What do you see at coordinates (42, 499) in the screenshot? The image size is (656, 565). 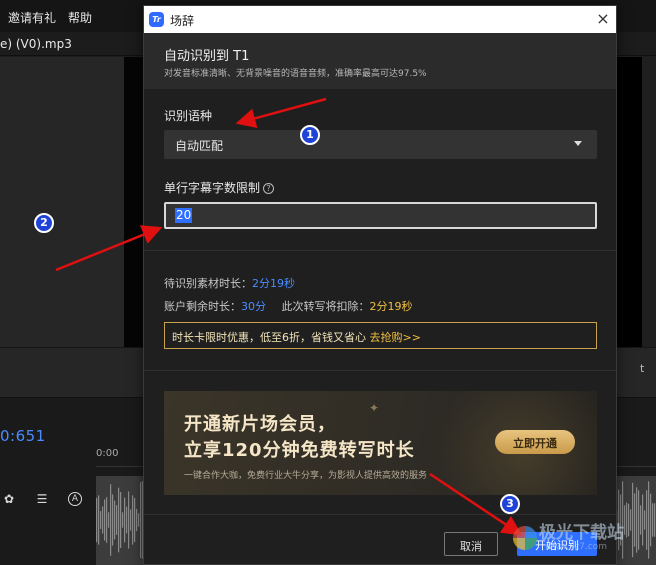 I see `list-icon: ☰` at bounding box center [42, 499].